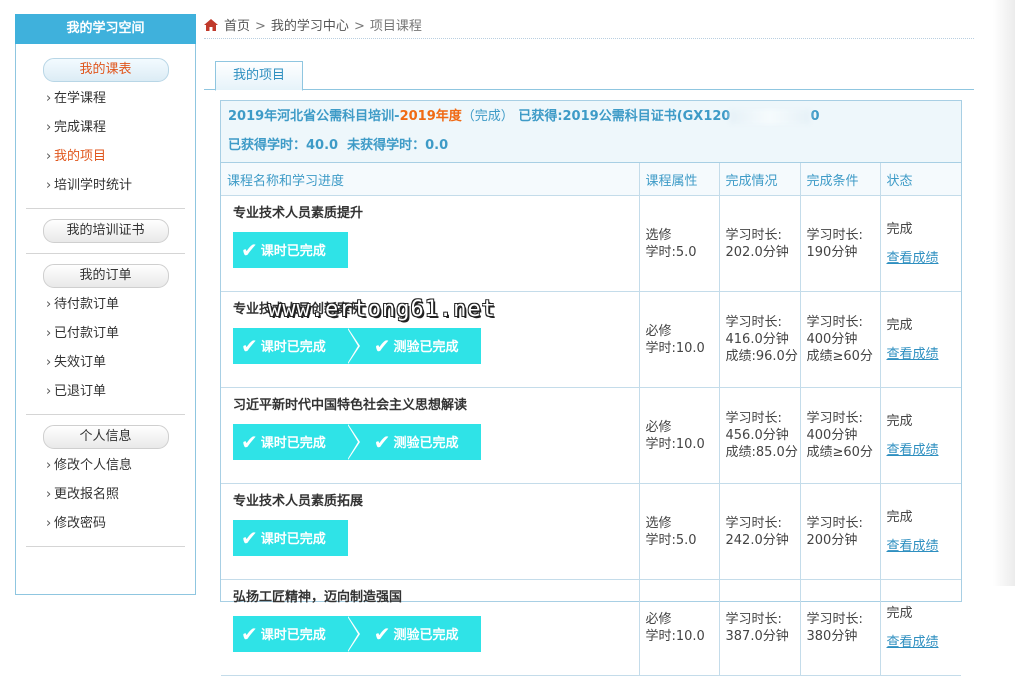 The height and width of the screenshot is (676, 1015). What do you see at coordinates (105, 494) in the screenshot?
I see `sidebar-item-change-photo: 更改报名照` at bounding box center [105, 494].